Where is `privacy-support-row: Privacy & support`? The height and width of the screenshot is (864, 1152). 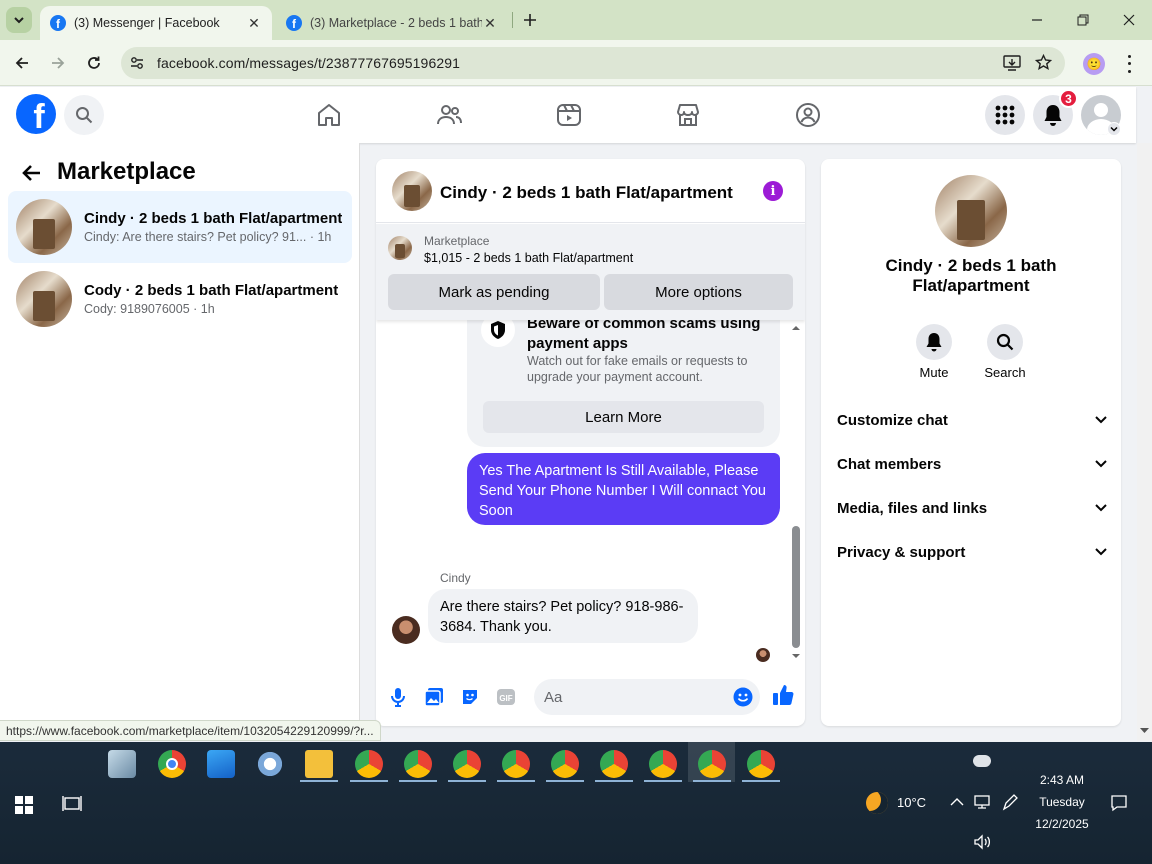 privacy-support-row: Privacy & support is located at coordinates (972, 552).